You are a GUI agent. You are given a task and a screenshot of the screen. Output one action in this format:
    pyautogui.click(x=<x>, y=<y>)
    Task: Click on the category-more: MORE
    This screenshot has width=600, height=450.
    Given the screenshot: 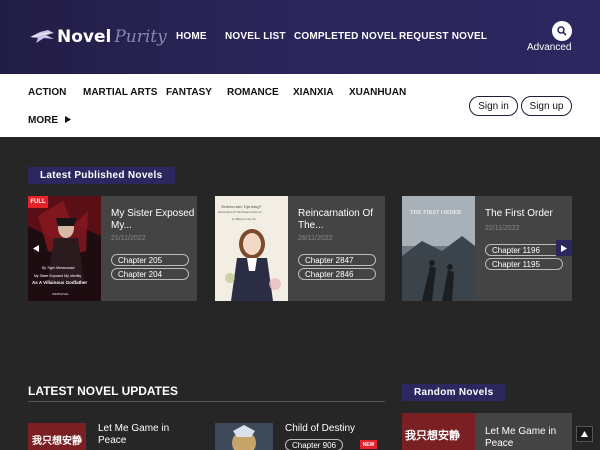 What is the action you would take?
    pyautogui.click(x=49, y=120)
    